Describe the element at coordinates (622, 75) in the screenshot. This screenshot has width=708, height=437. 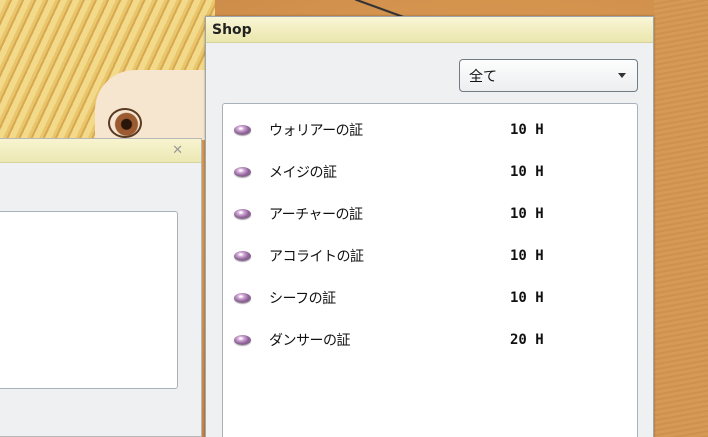
I see `chevron-down-icon` at that location.